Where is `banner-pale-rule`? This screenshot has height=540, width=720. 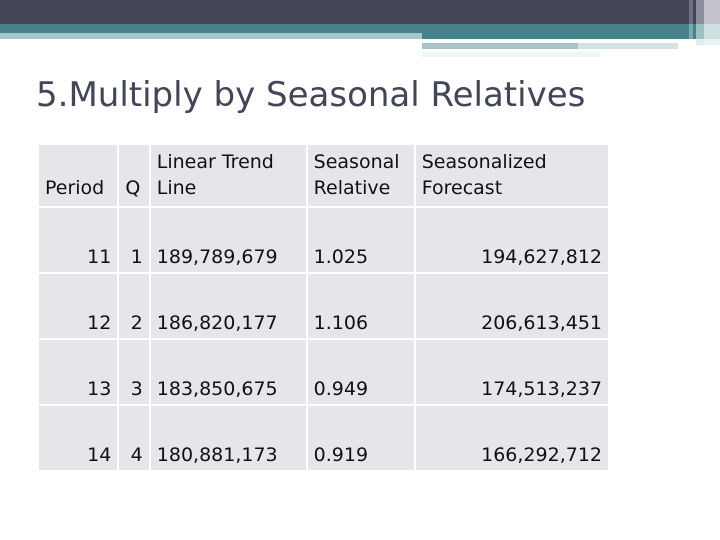
banner-pale-rule is located at coordinates (628, 46).